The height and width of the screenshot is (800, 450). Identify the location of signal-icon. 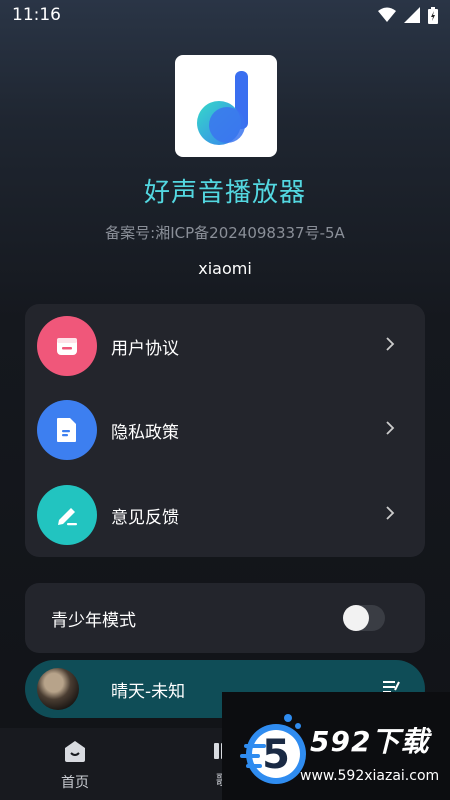
(412, 15).